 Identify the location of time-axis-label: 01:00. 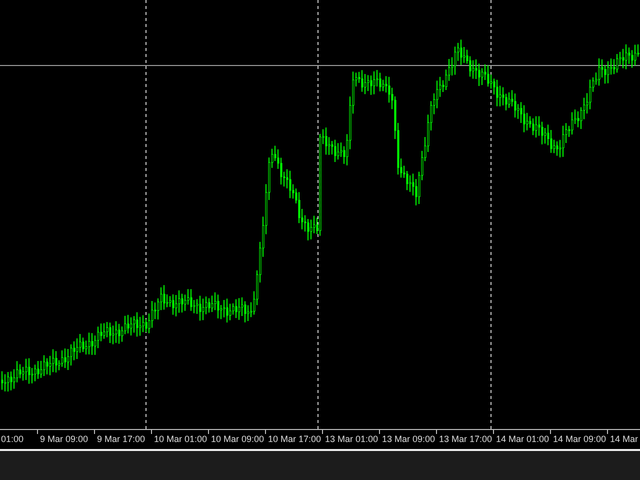
(12, 439).